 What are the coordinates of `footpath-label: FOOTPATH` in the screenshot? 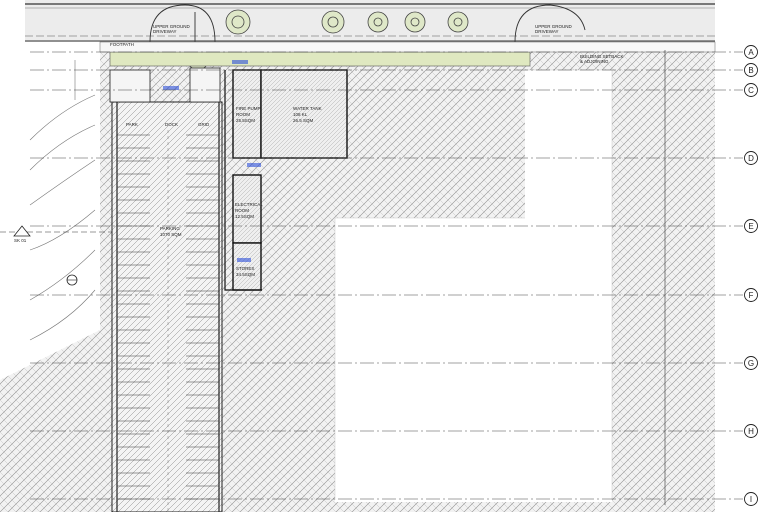 It's located at (122, 44).